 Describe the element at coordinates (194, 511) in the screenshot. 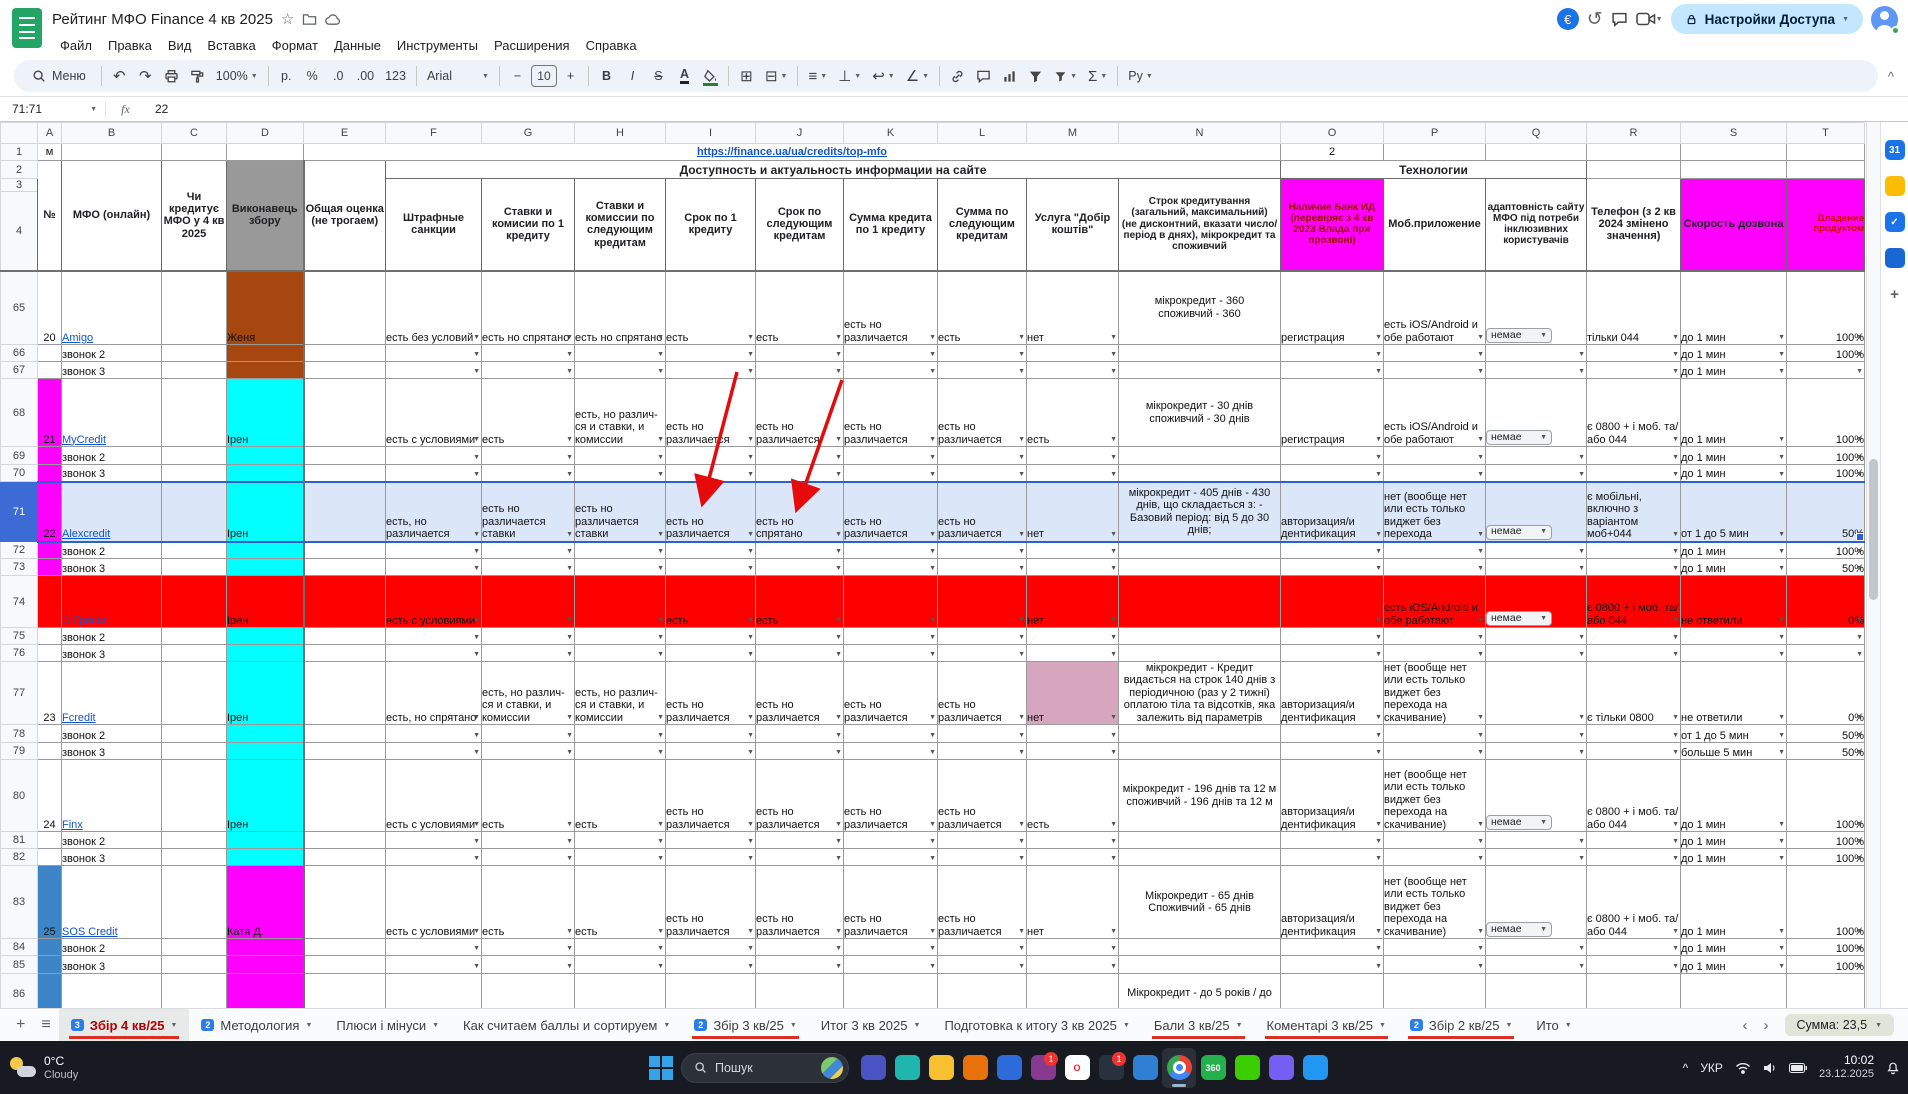

I see `cell-C71` at that location.